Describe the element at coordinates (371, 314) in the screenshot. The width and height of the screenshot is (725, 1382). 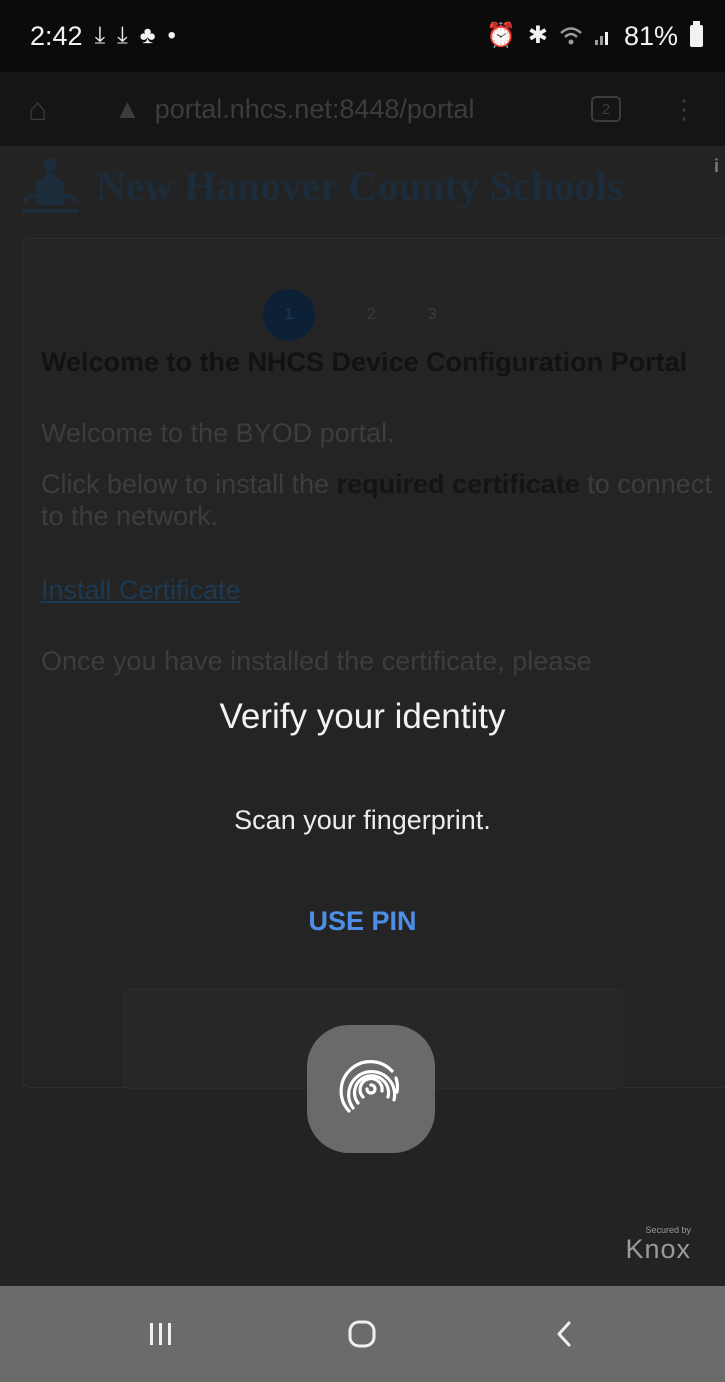
I see `step-2: 2` at that location.